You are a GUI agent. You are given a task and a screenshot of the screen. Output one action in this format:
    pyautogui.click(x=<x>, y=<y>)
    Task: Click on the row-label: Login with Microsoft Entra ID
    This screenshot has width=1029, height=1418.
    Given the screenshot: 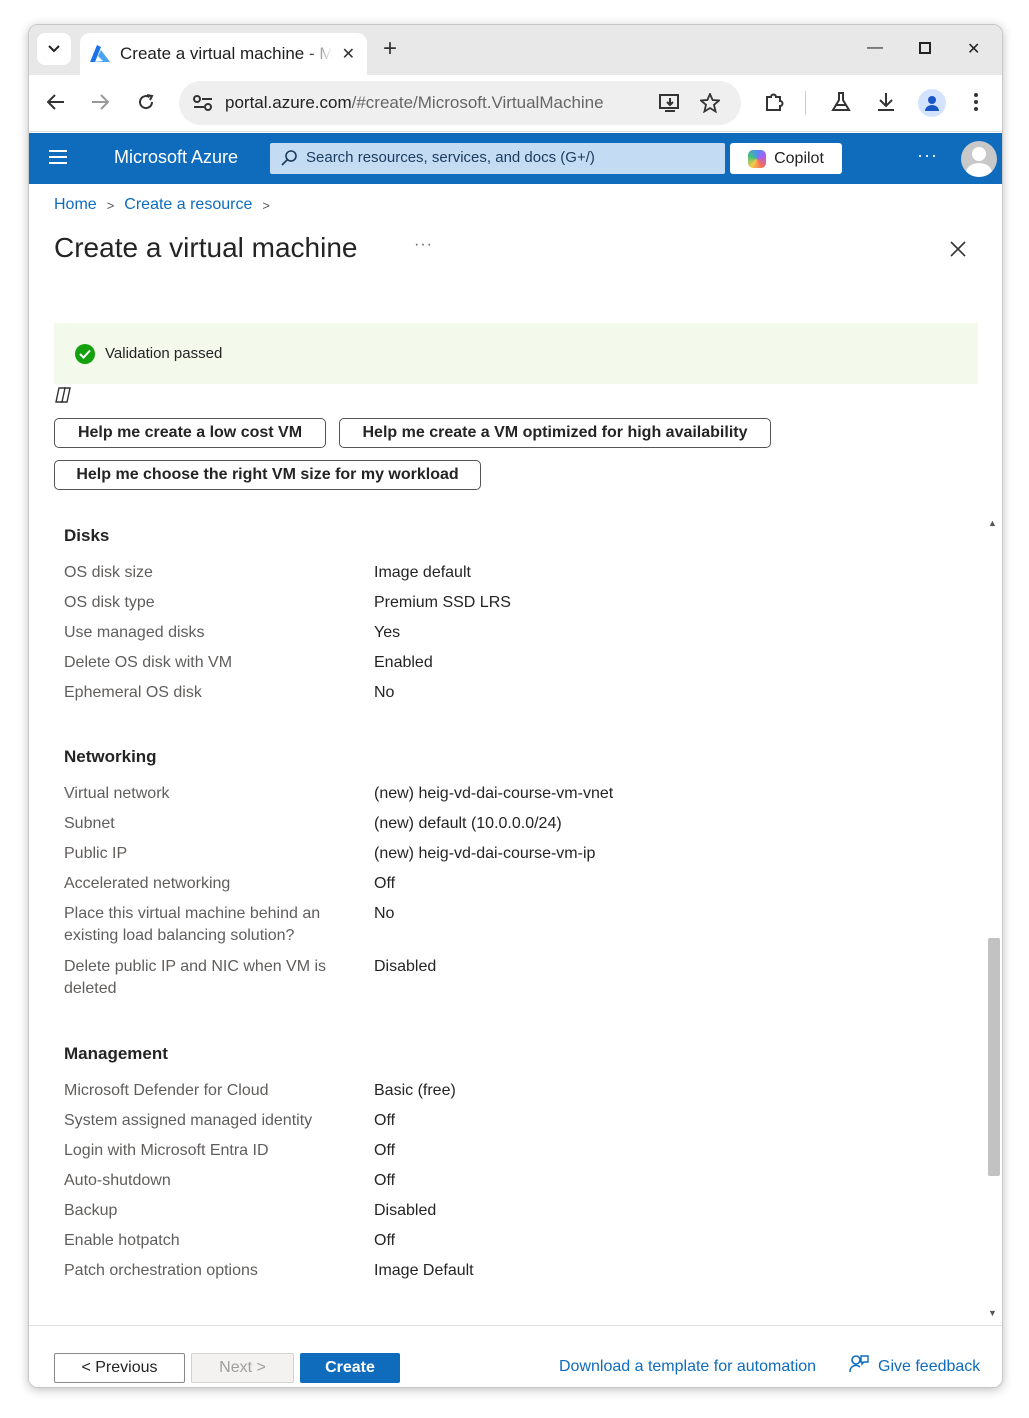 What is the action you would take?
    pyautogui.click(x=166, y=1150)
    